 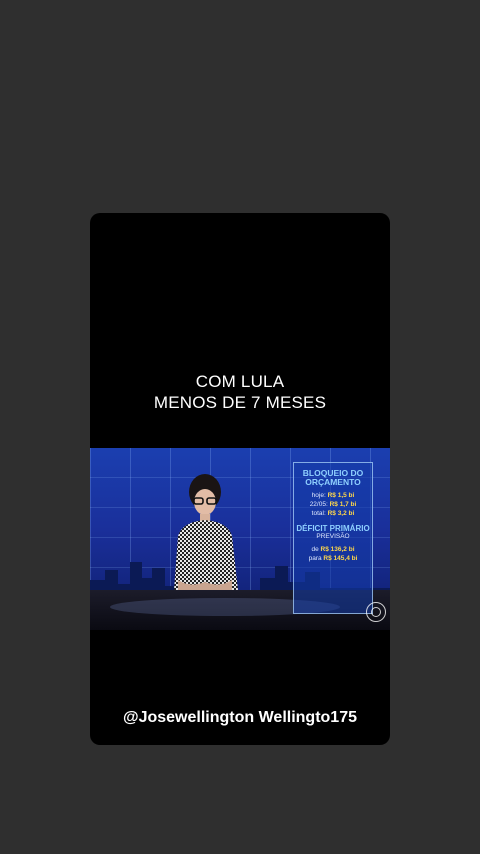 What do you see at coordinates (318, 495) in the screenshot?
I see `row-label: hoje:` at bounding box center [318, 495].